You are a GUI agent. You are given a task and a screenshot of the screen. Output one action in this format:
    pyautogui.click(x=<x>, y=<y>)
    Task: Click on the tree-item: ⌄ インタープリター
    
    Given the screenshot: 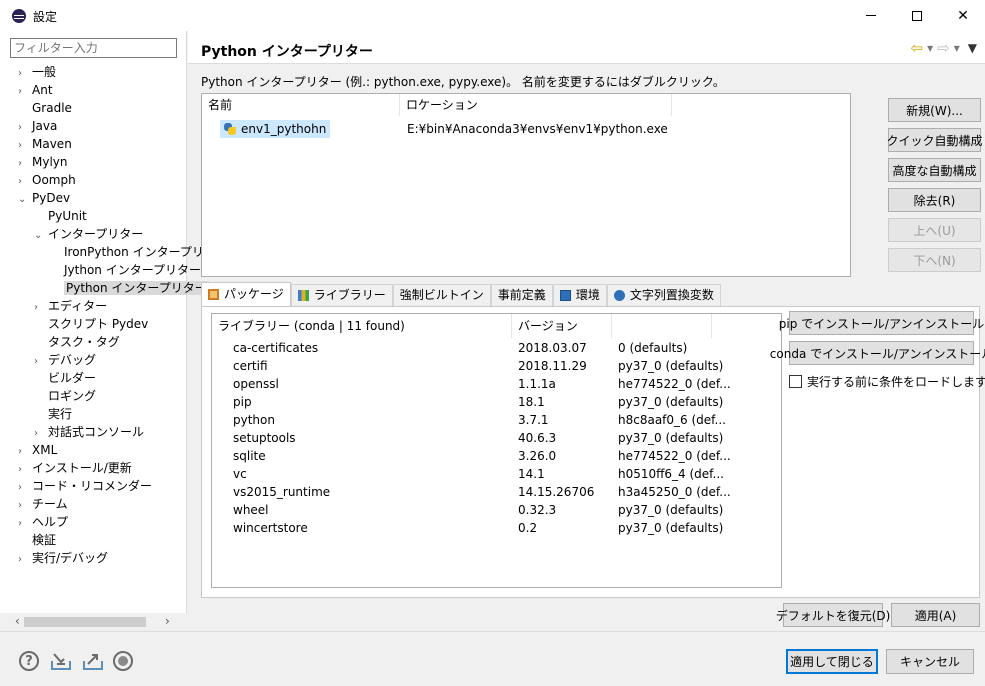 What is the action you would take?
    pyautogui.click(x=88, y=234)
    